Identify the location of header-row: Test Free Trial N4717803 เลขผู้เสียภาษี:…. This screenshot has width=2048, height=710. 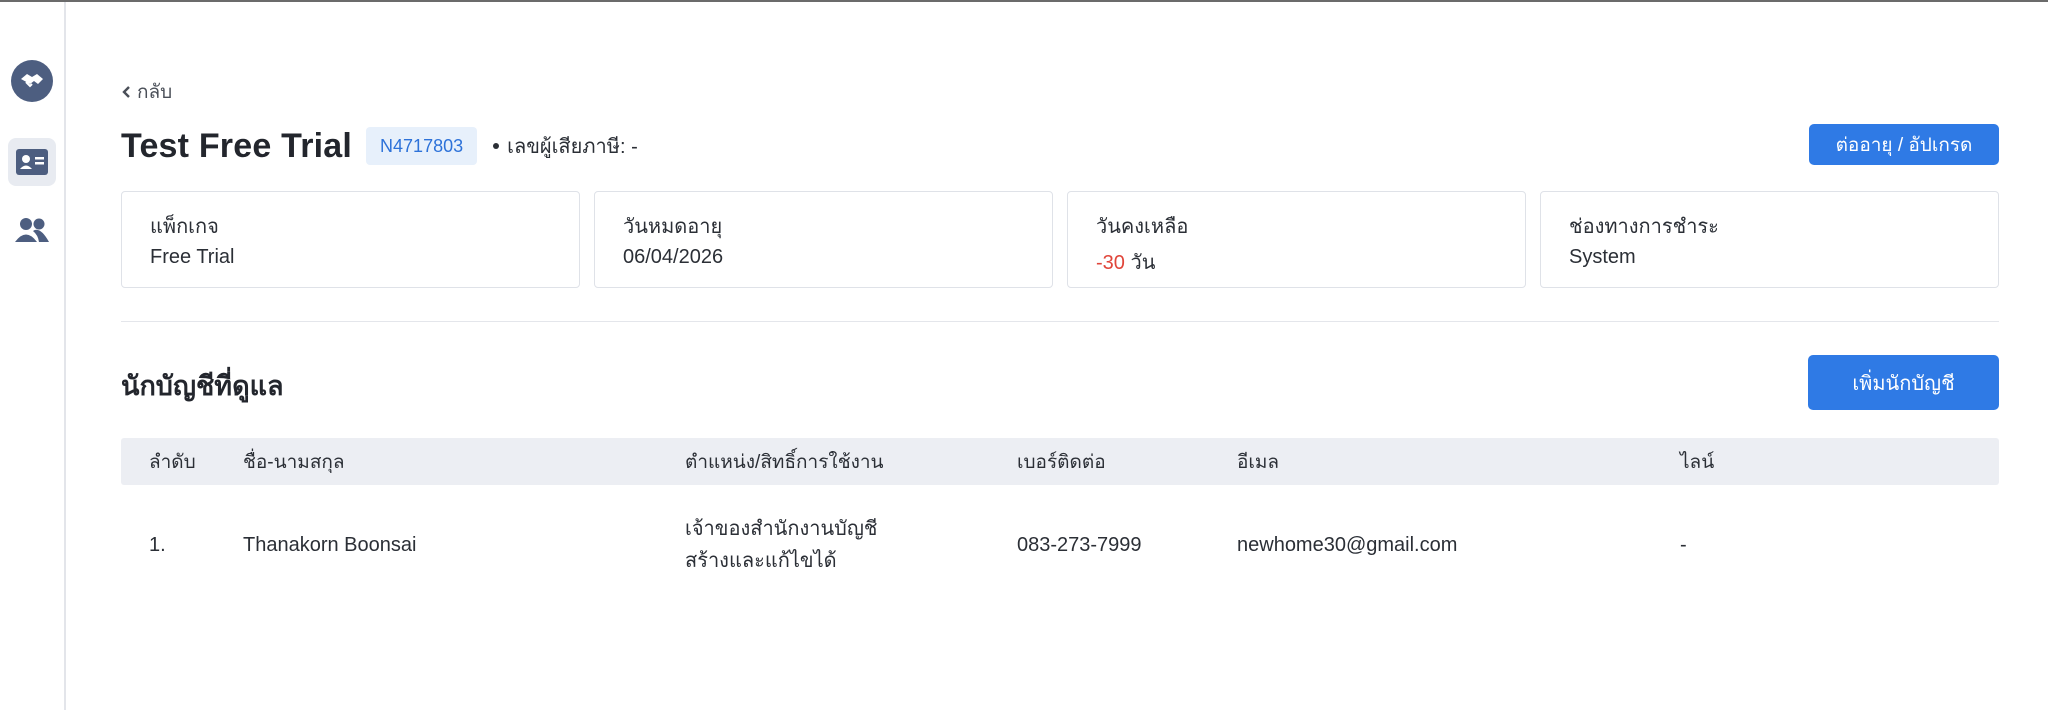
(1060, 146).